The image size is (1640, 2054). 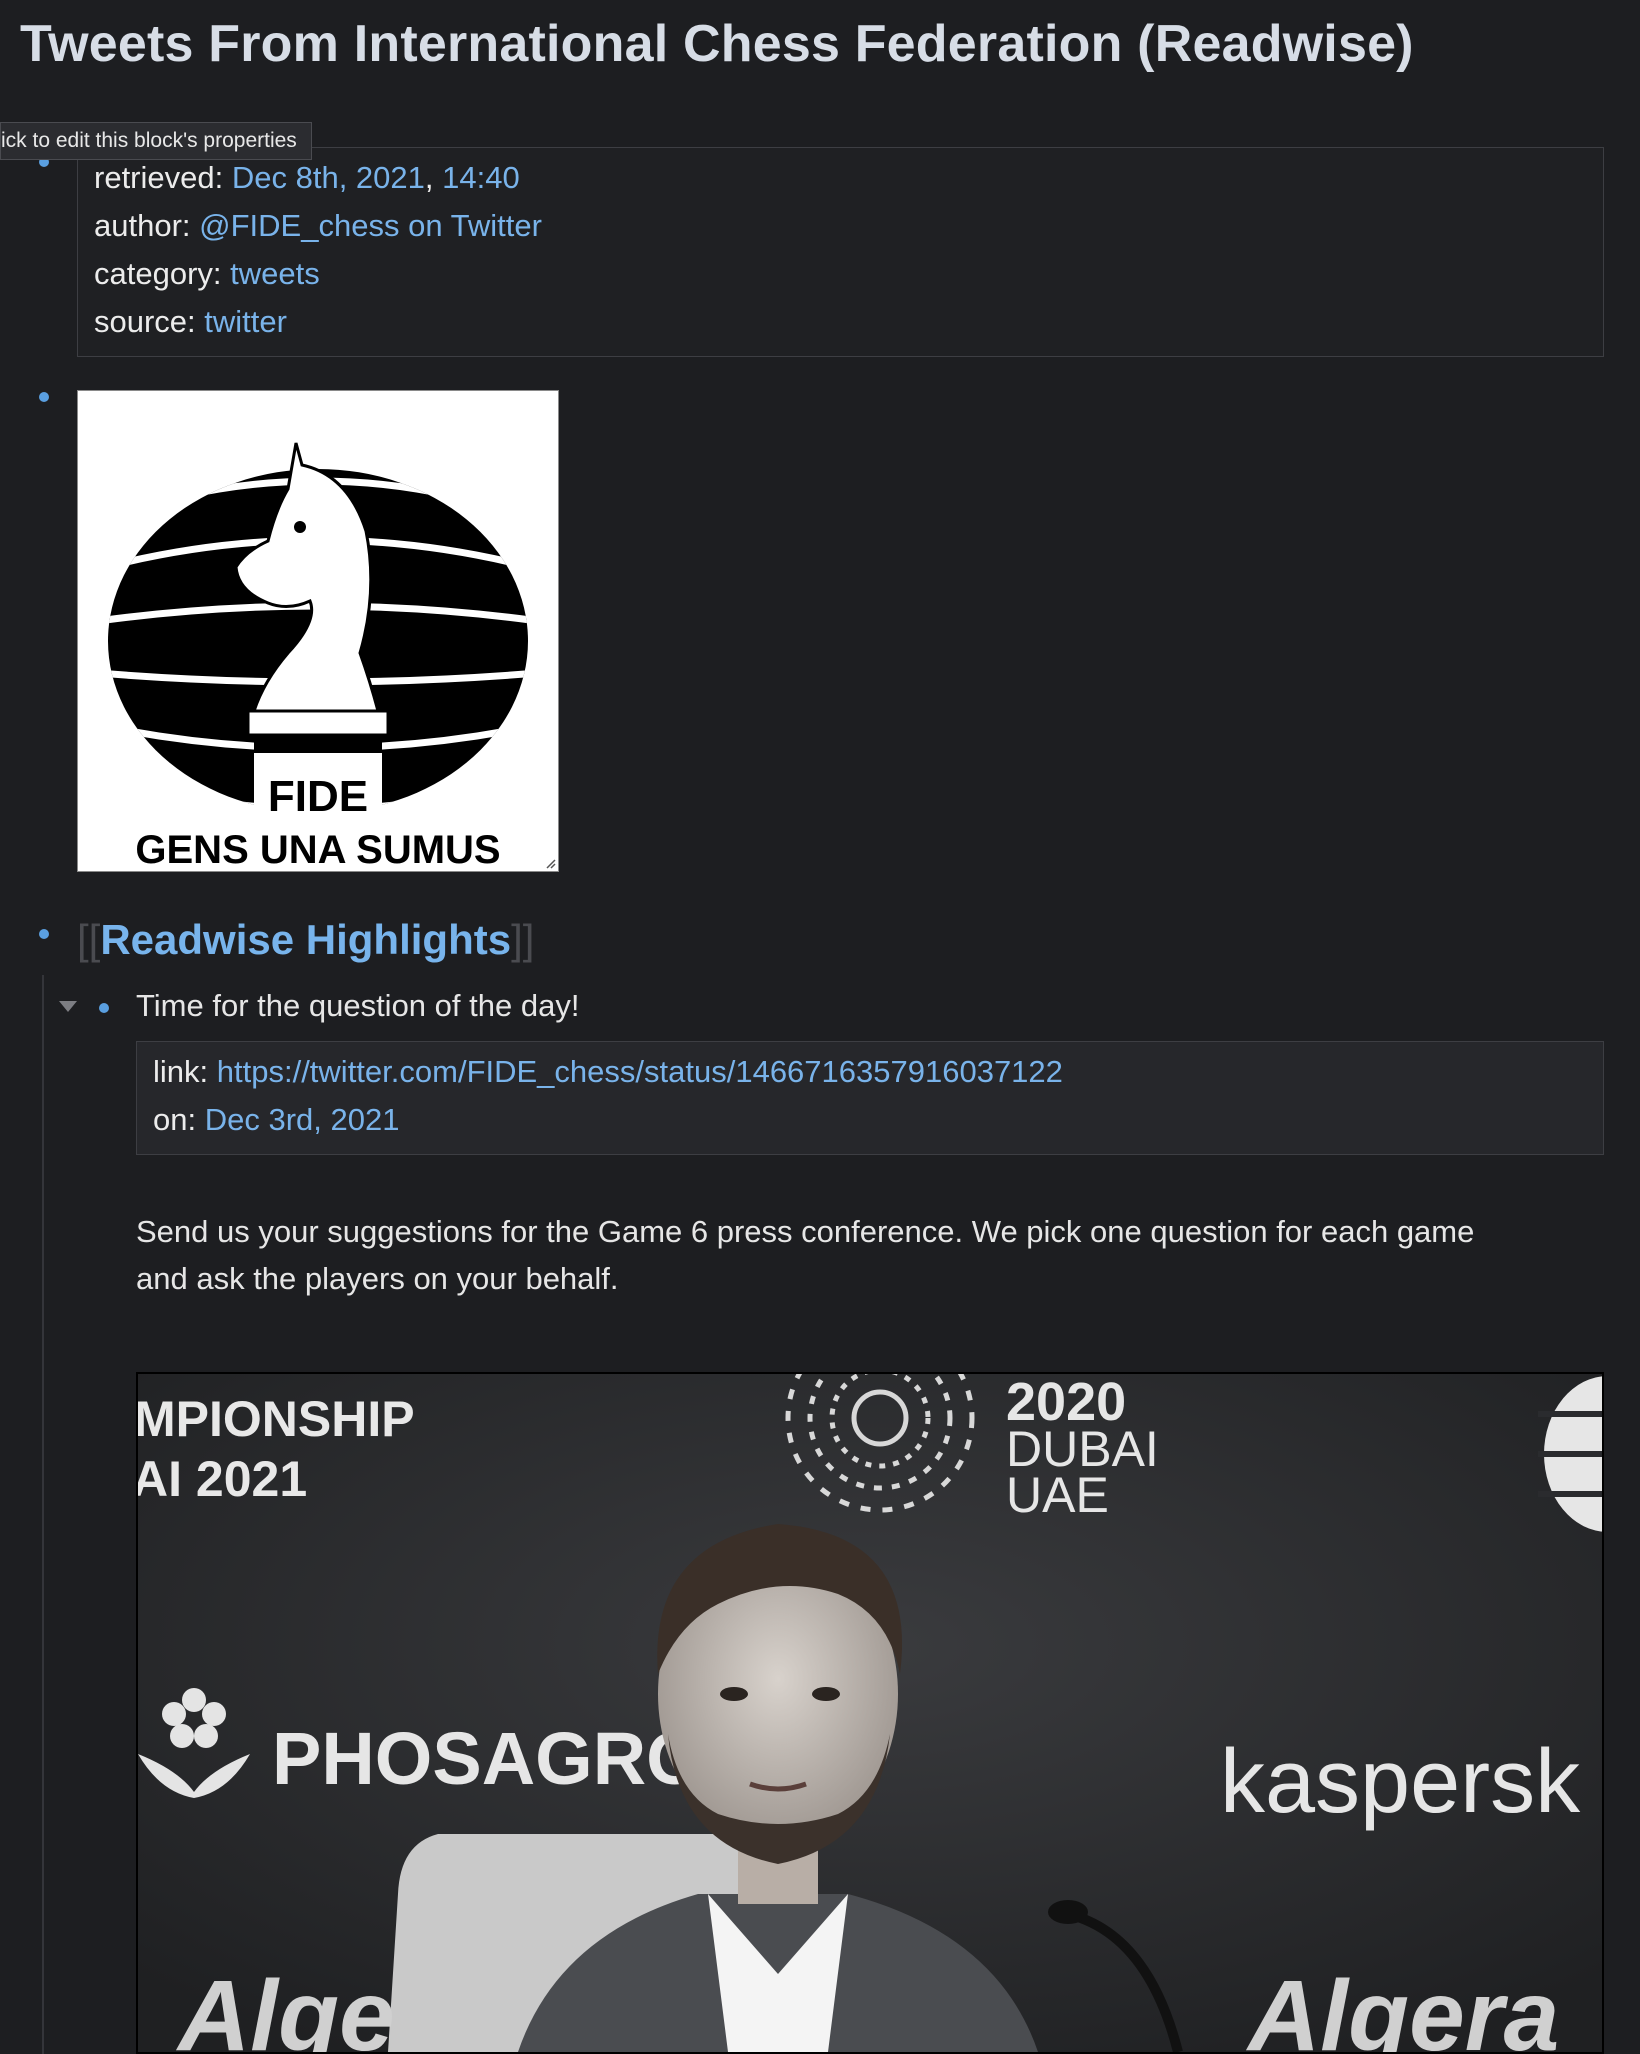 What do you see at coordinates (190, 321) in the screenshot?
I see `property-source: source: twitter` at bounding box center [190, 321].